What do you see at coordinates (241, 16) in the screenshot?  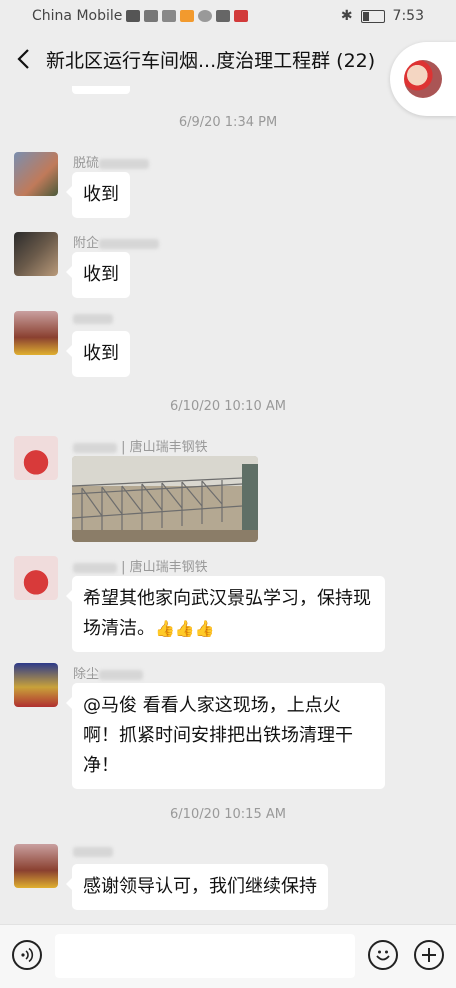 I see `book-icon` at bounding box center [241, 16].